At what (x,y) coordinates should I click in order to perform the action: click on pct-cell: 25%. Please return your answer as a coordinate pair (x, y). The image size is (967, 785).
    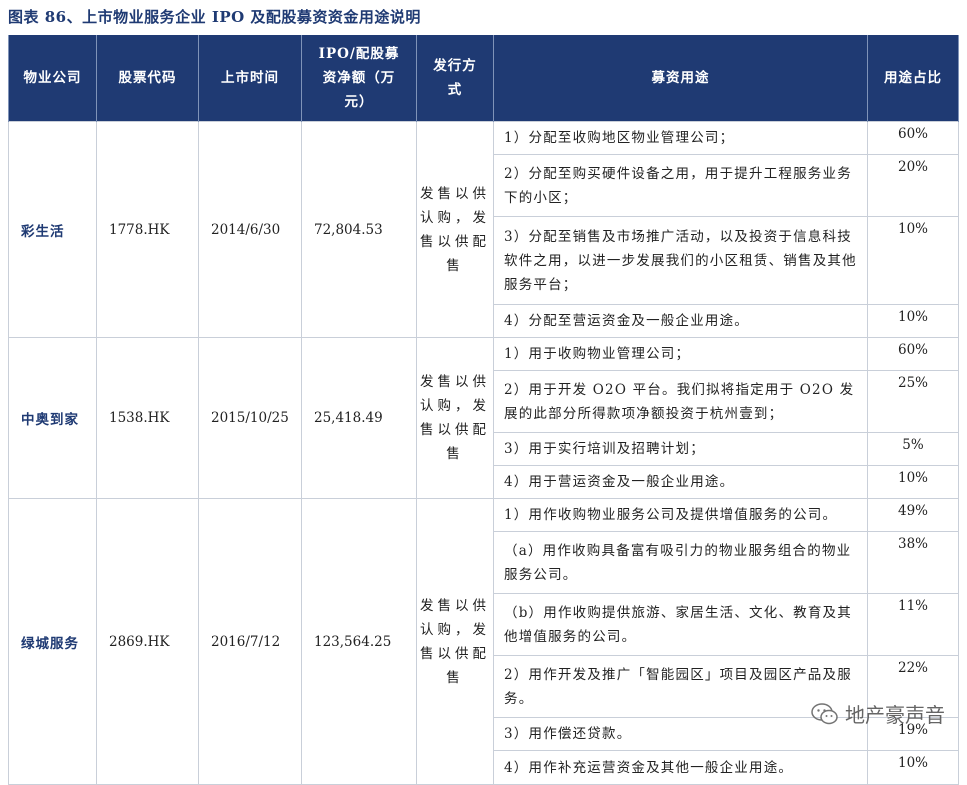
    Looking at the image, I should click on (913, 401).